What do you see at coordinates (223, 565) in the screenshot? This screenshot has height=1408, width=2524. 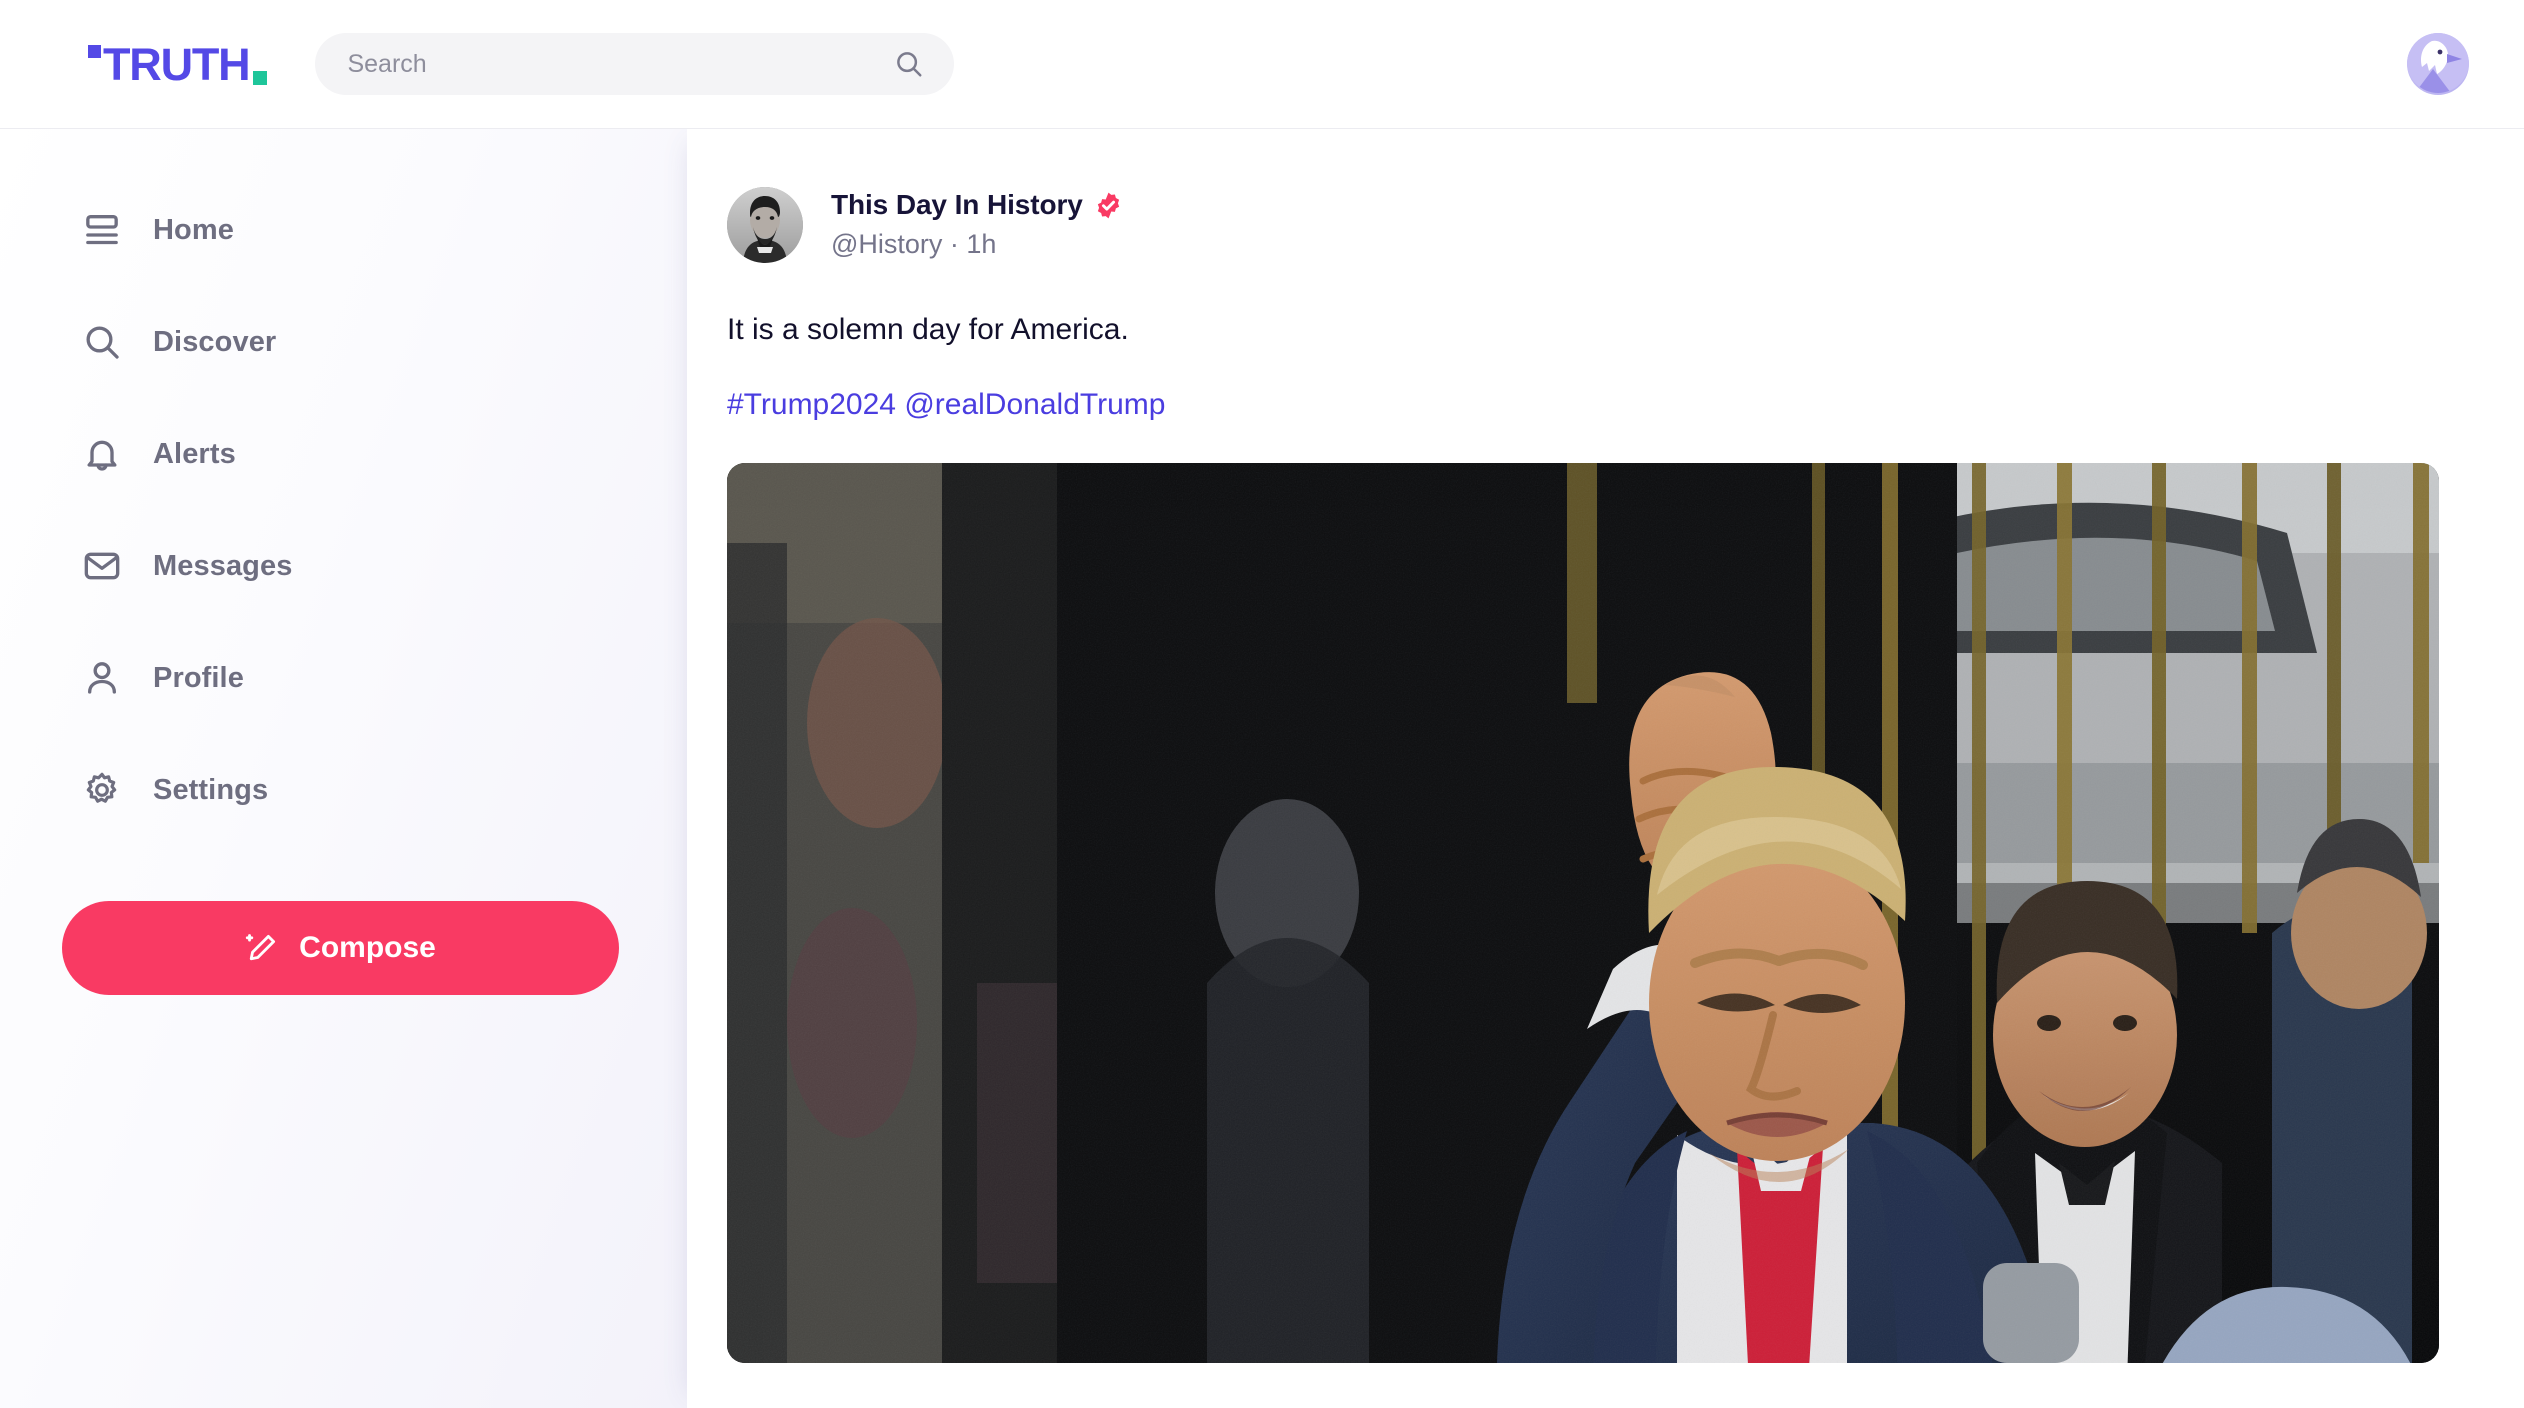 I see `sidebar-item-label: Messages` at bounding box center [223, 565].